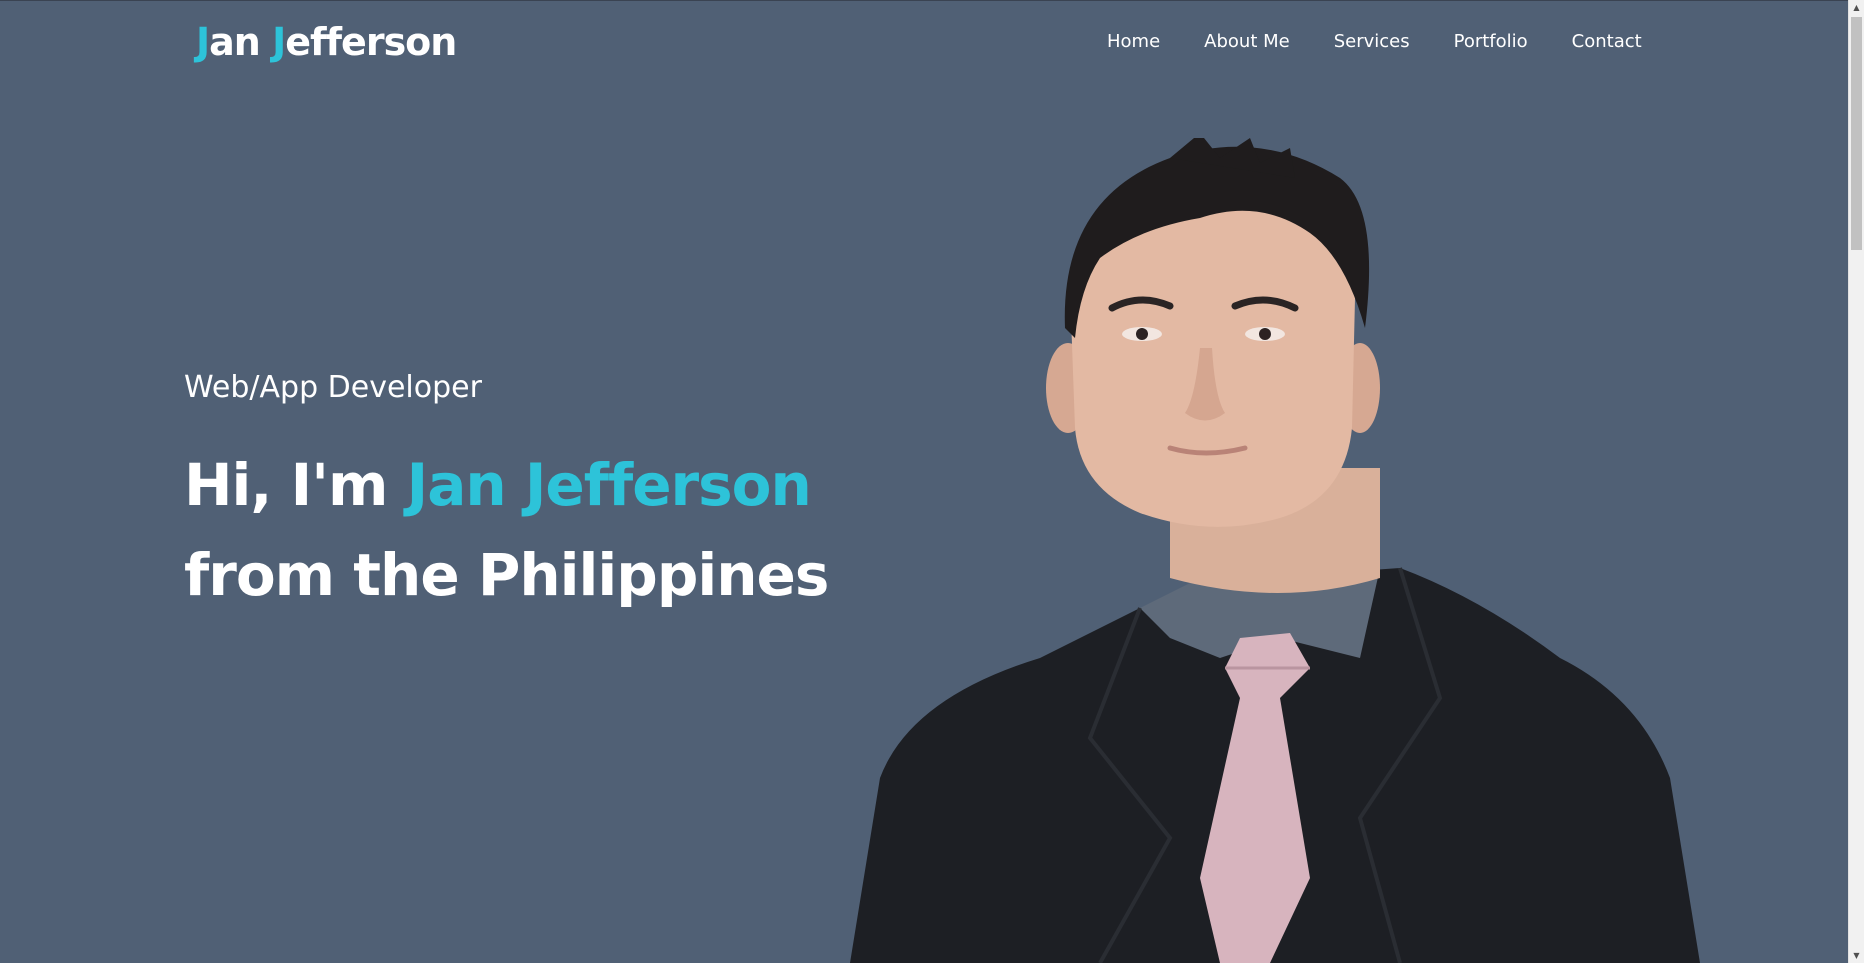 The height and width of the screenshot is (963, 1864). Describe the element at coordinates (203, 42) in the screenshot. I see `logo-first-initial: J` at that location.